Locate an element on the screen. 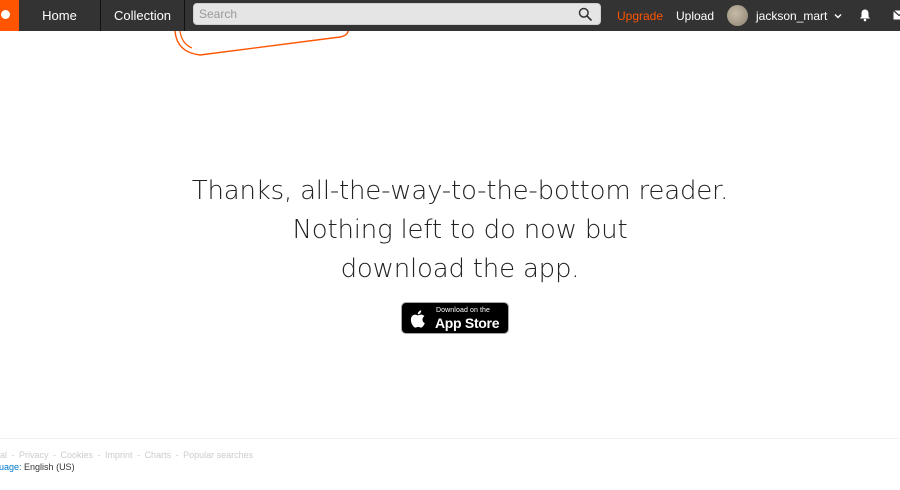  language-selector: guage: English (US) is located at coordinates (37, 467).